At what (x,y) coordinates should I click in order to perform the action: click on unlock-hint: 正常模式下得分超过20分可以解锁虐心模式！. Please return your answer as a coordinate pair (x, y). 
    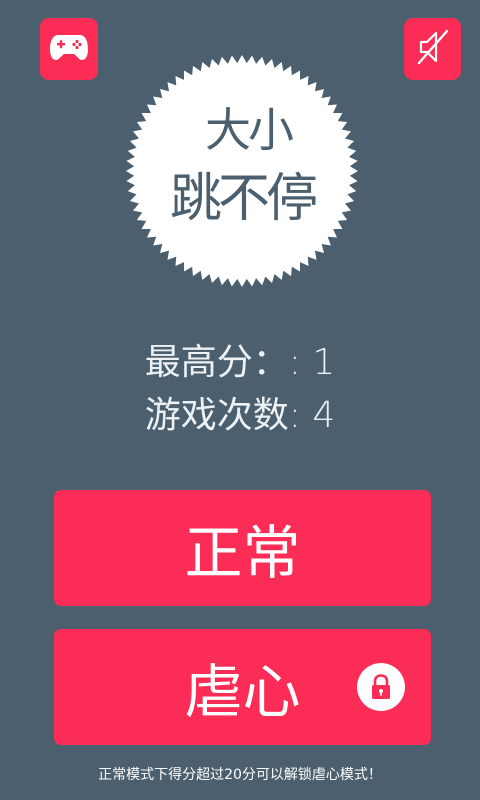
    Looking at the image, I should click on (240, 775).